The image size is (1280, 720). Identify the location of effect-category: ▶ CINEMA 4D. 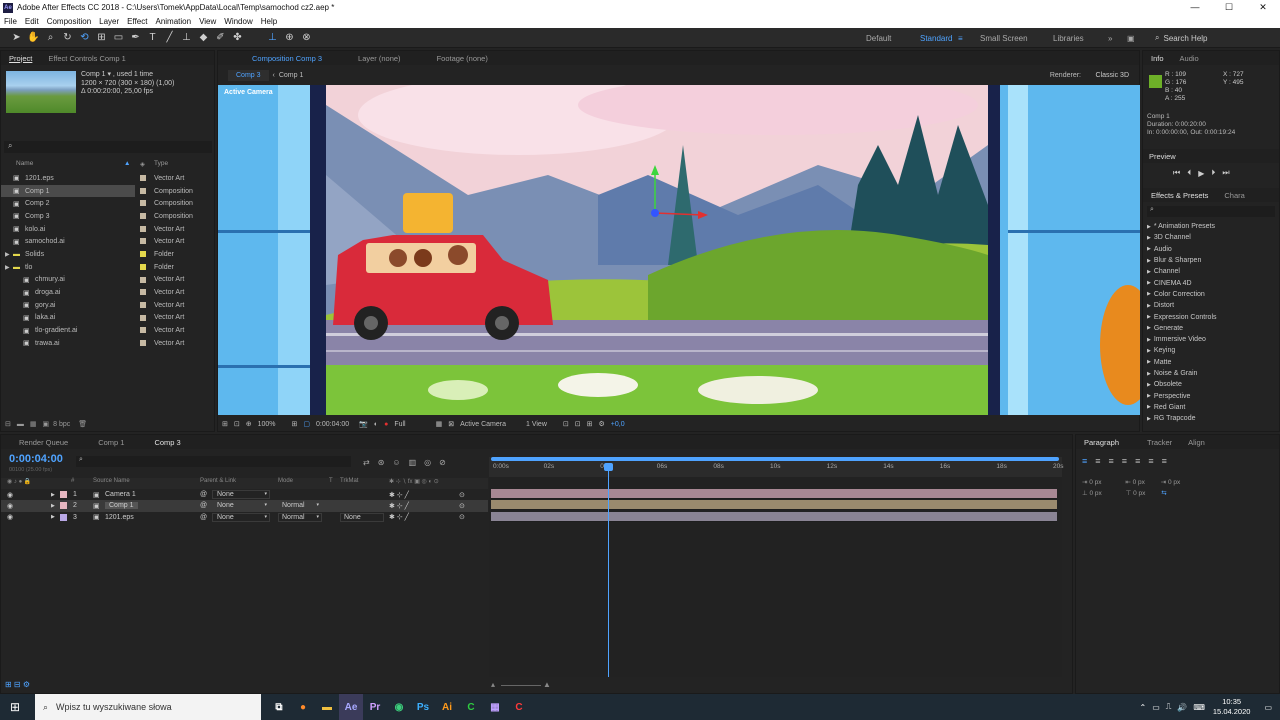
(1211, 282).